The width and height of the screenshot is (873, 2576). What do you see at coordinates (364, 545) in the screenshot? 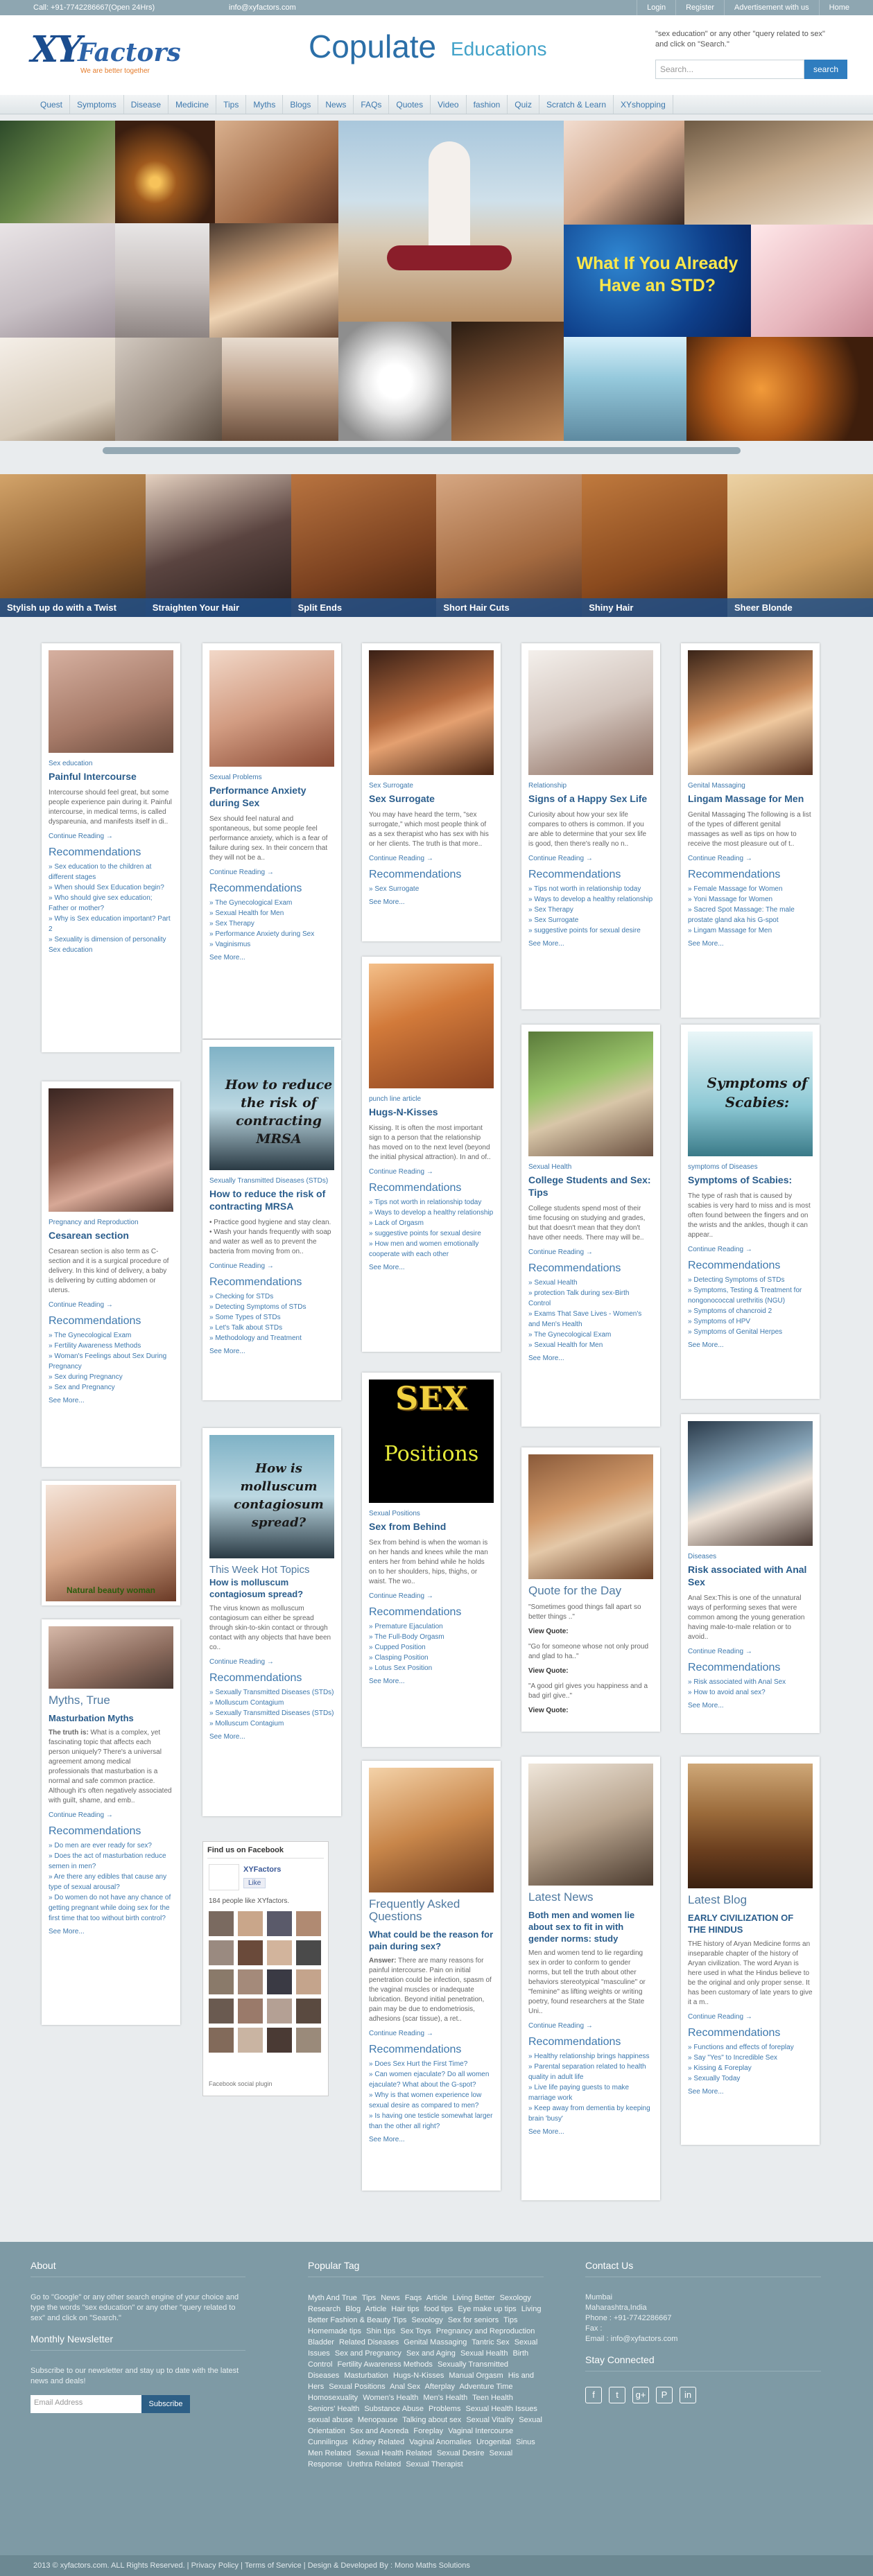
I see `hair-item: Split Ends` at bounding box center [364, 545].